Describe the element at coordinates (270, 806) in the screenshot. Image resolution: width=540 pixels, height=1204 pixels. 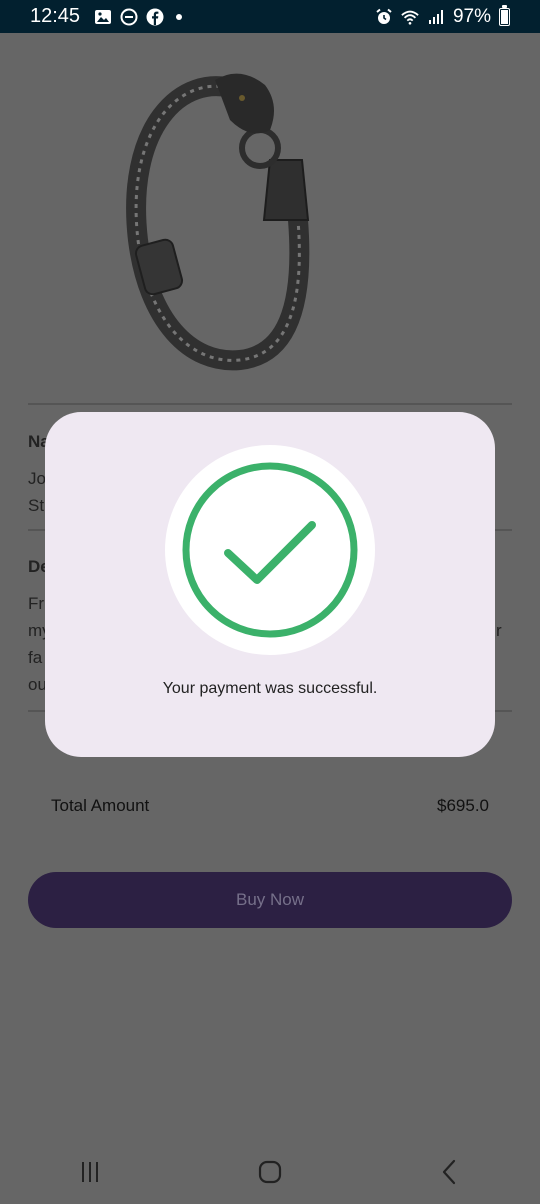
I see `total-row: Total Amount $695.0` at that location.